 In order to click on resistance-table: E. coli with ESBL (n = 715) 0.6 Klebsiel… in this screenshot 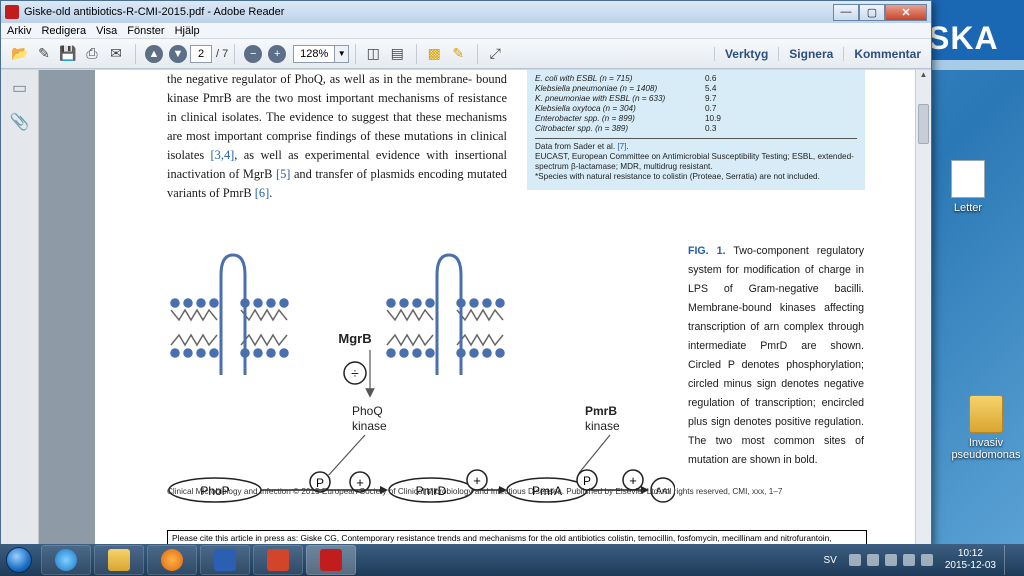, I will do `click(696, 130)`.